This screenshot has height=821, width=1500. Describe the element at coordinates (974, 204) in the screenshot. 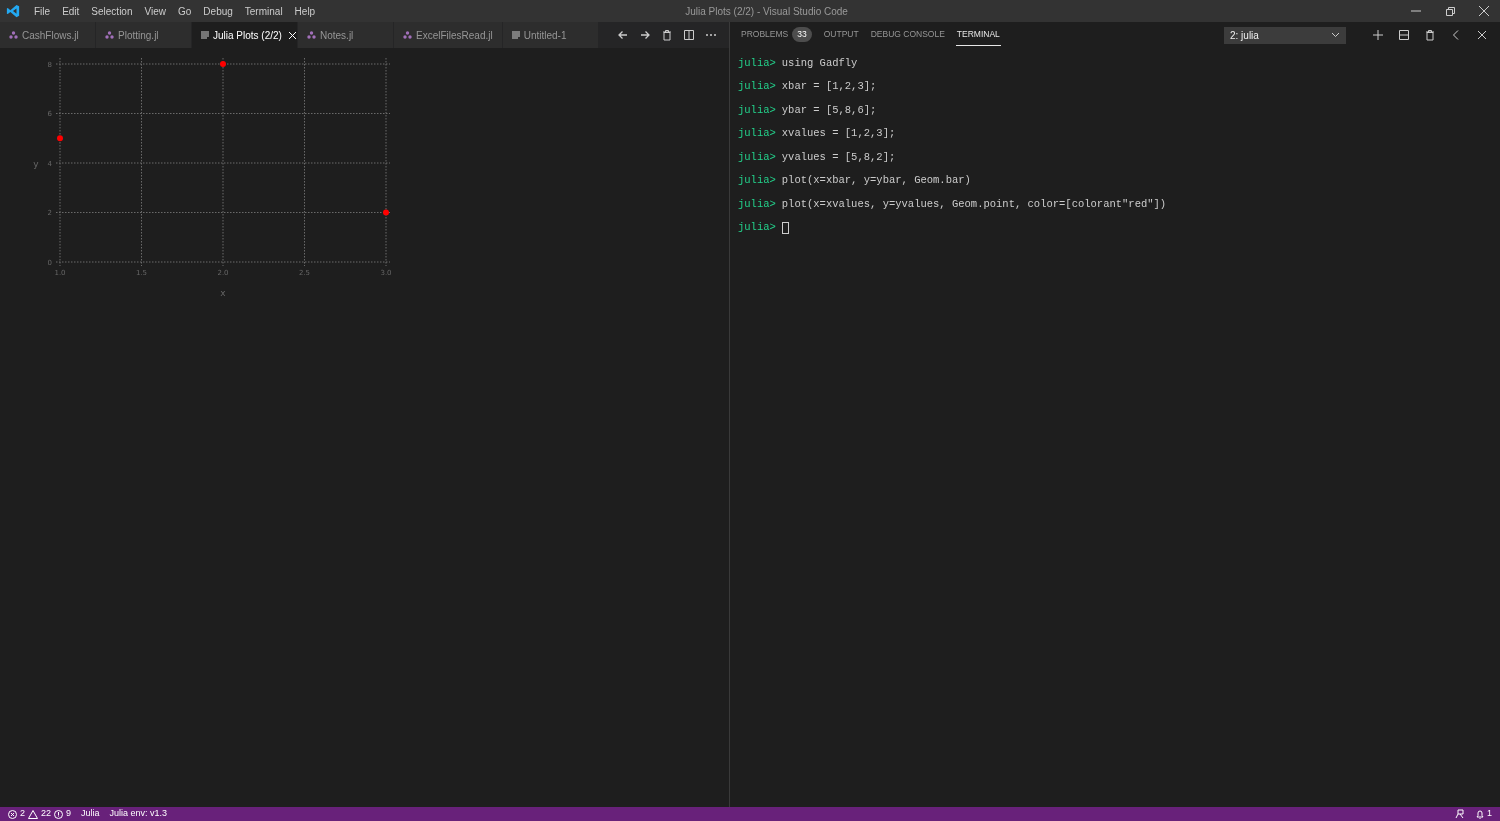

I see `terminal-command: plot(x=xvalues, y=yvalues, Geom.point, color=[colorant"red"])` at that location.